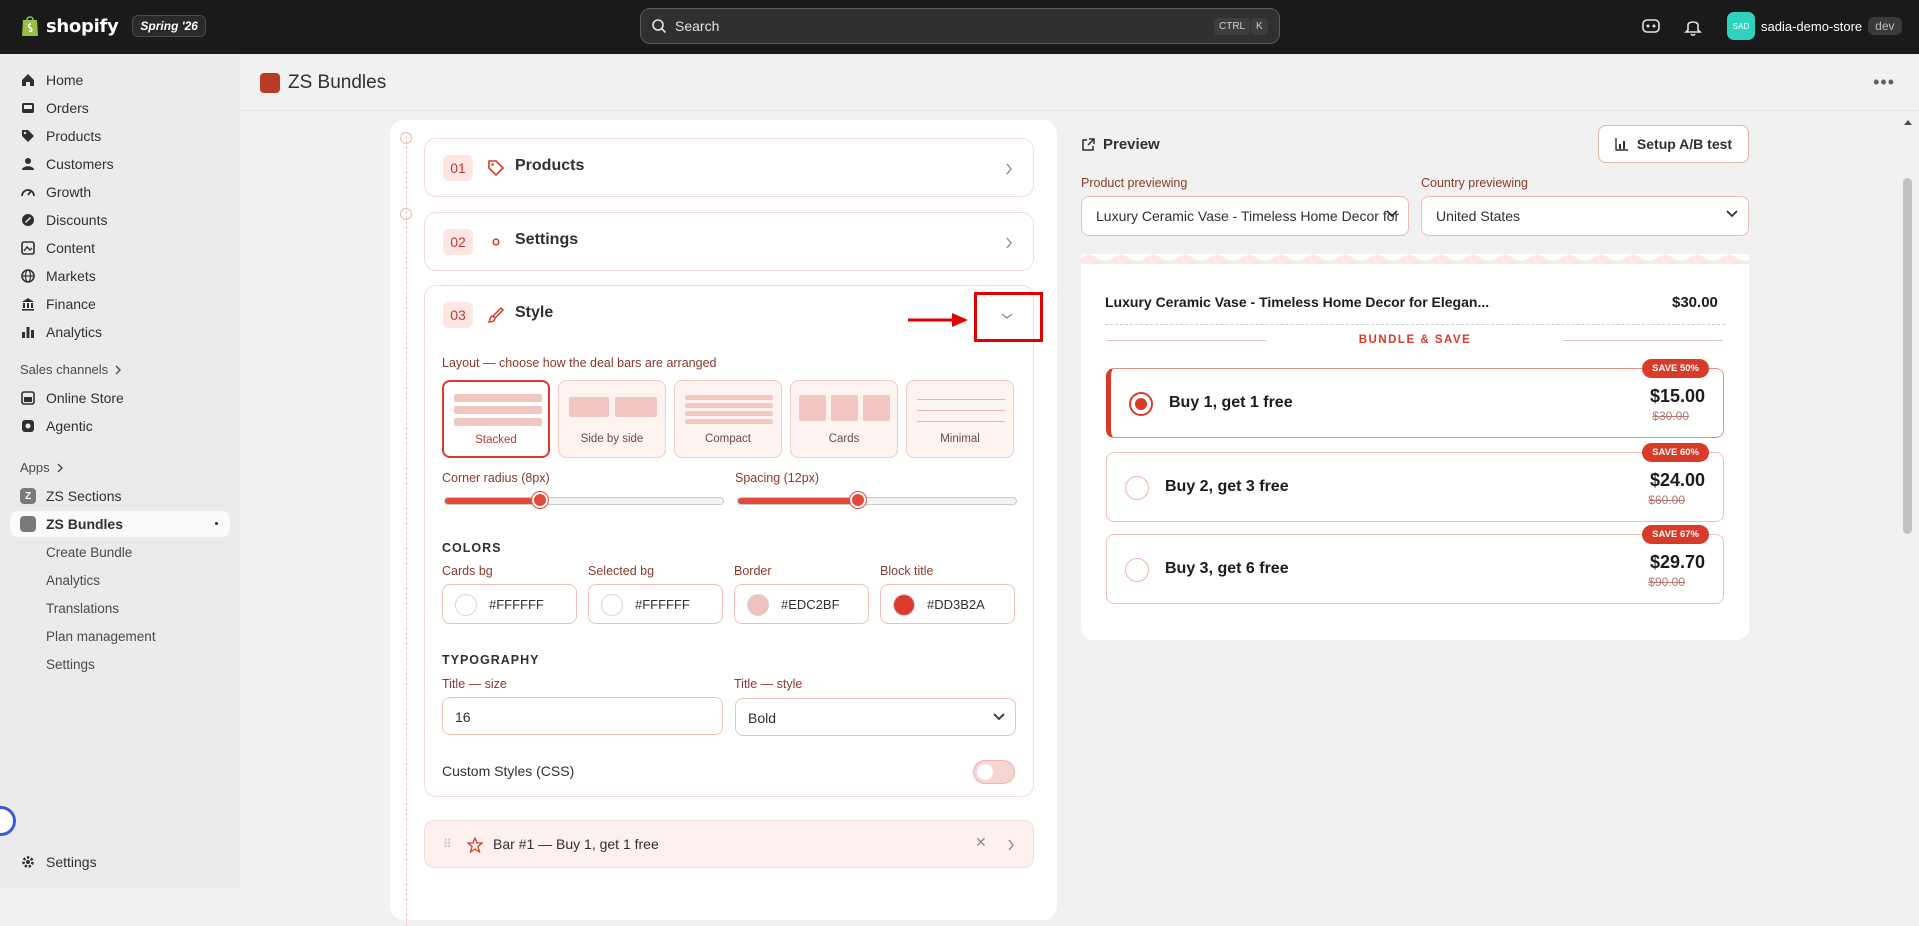  What do you see at coordinates (28, 332) in the screenshot?
I see `chart-icon` at bounding box center [28, 332].